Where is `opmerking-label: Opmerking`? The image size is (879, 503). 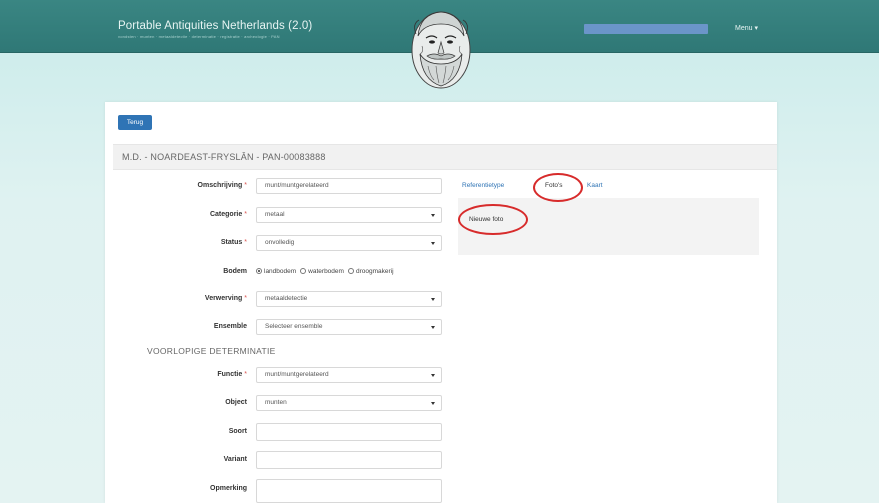
opmerking-label: Opmerking is located at coordinates (228, 488).